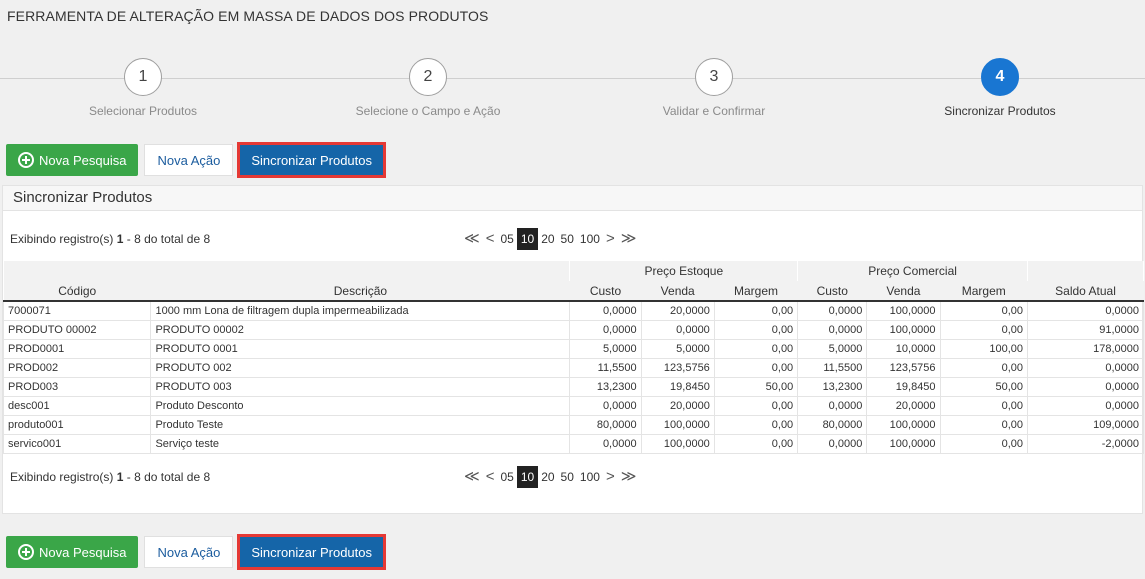  I want to click on col-code: Código, so click(77, 291).